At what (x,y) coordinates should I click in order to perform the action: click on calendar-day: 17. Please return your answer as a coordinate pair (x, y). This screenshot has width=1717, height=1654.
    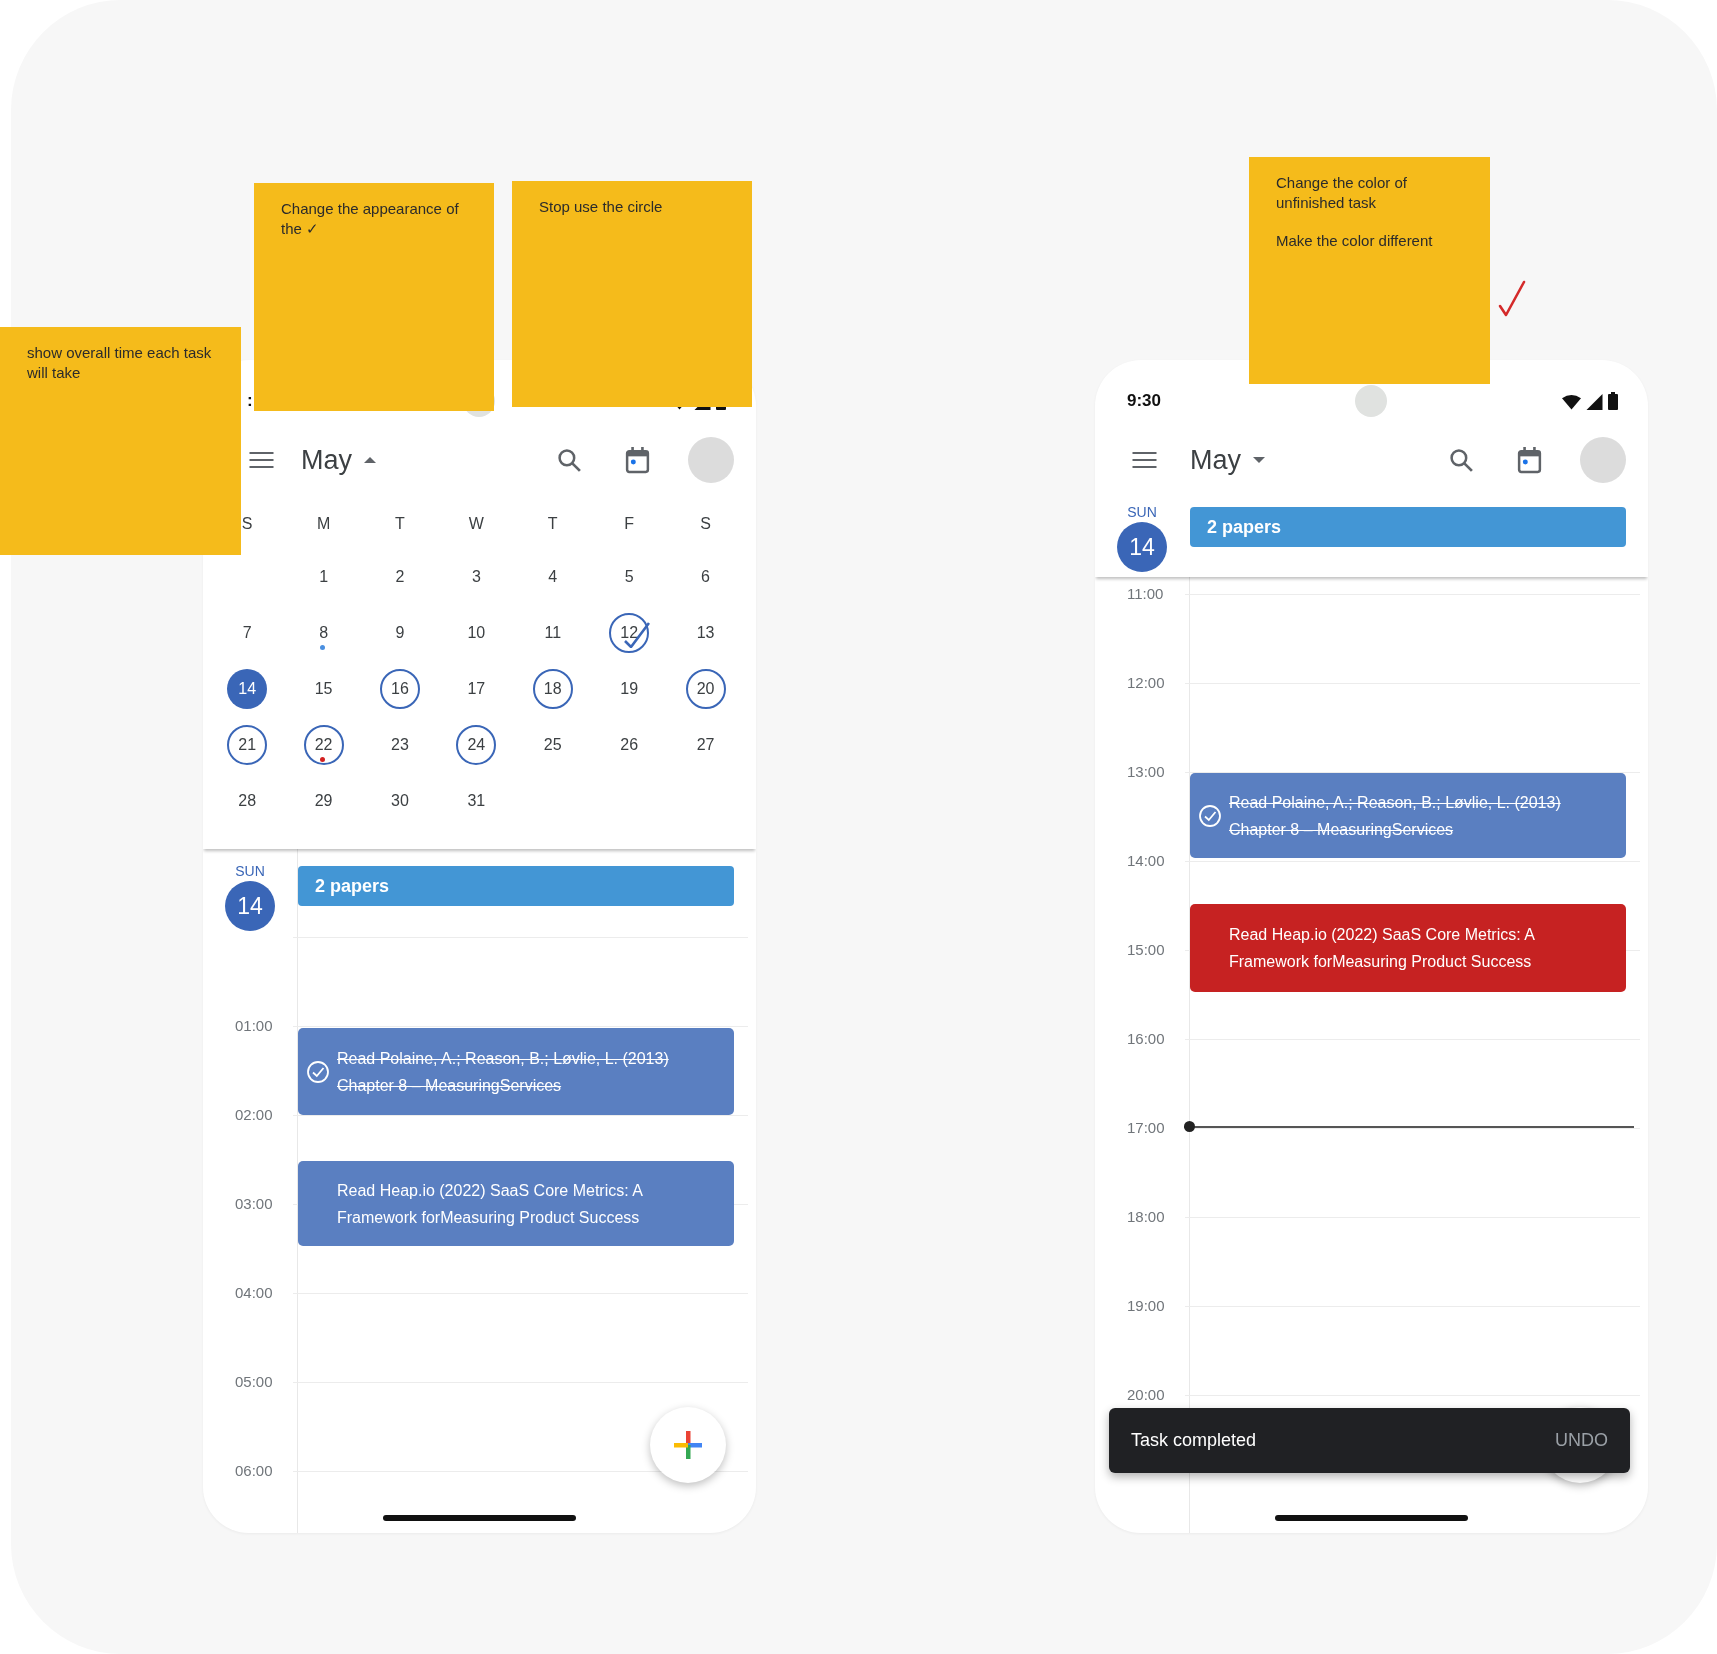
    Looking at the image, I should click on (476, 689).